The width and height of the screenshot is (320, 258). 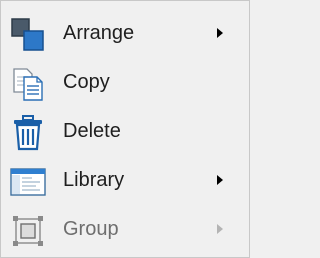 I want to click on menu-item-label: Delete, so click(x=92, y=131).